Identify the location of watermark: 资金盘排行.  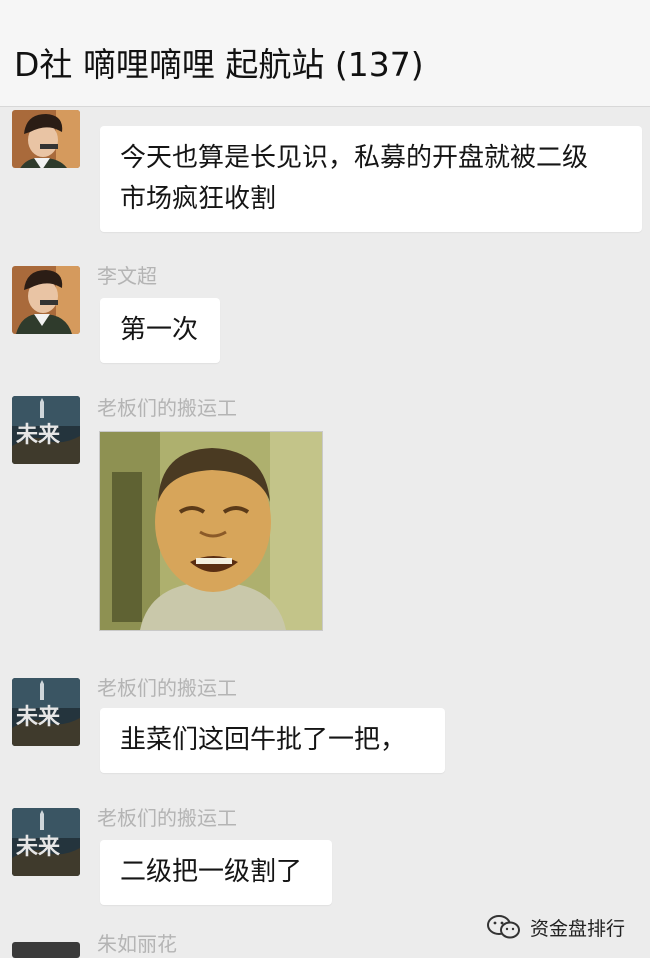
(555, 927).